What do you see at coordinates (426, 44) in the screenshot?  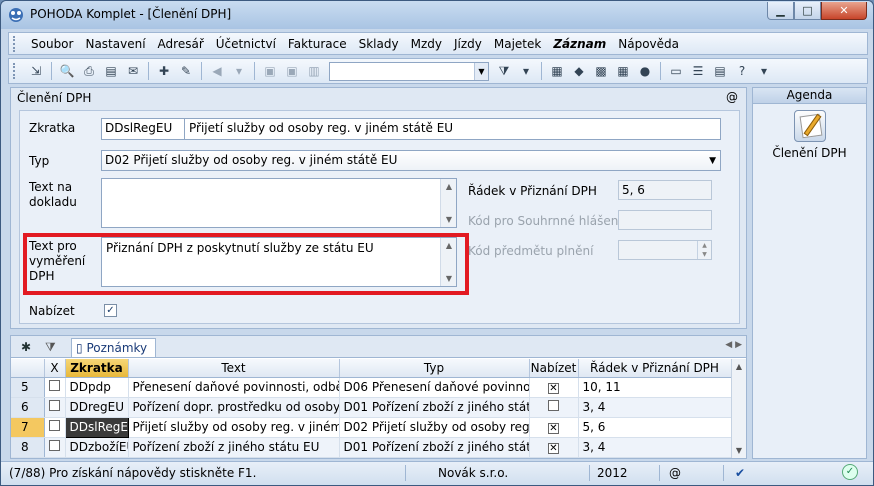 I see `menu-mzdy: Mzdy` at bounding box center [426, 44].